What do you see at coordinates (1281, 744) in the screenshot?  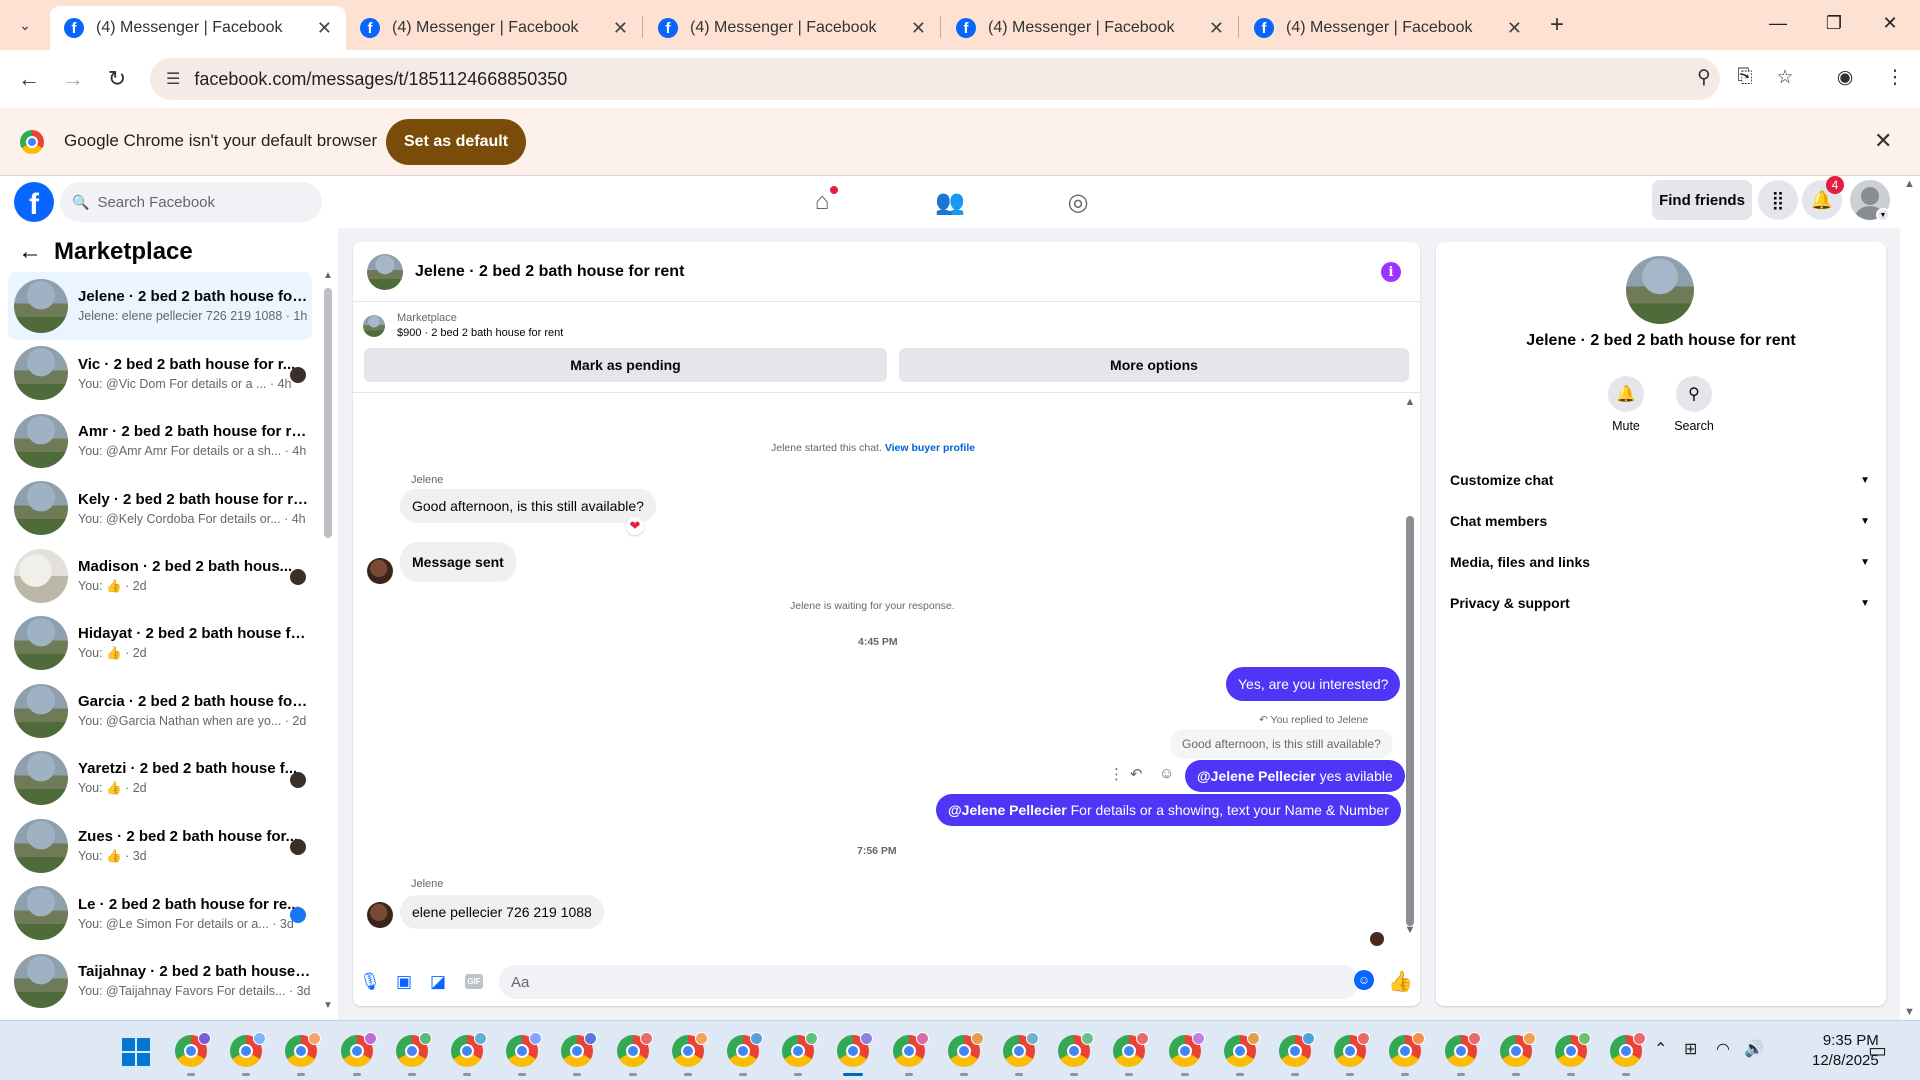 I see `quoted-message: Good afternoon, is this still available?` at bounding box center [1281, 744].